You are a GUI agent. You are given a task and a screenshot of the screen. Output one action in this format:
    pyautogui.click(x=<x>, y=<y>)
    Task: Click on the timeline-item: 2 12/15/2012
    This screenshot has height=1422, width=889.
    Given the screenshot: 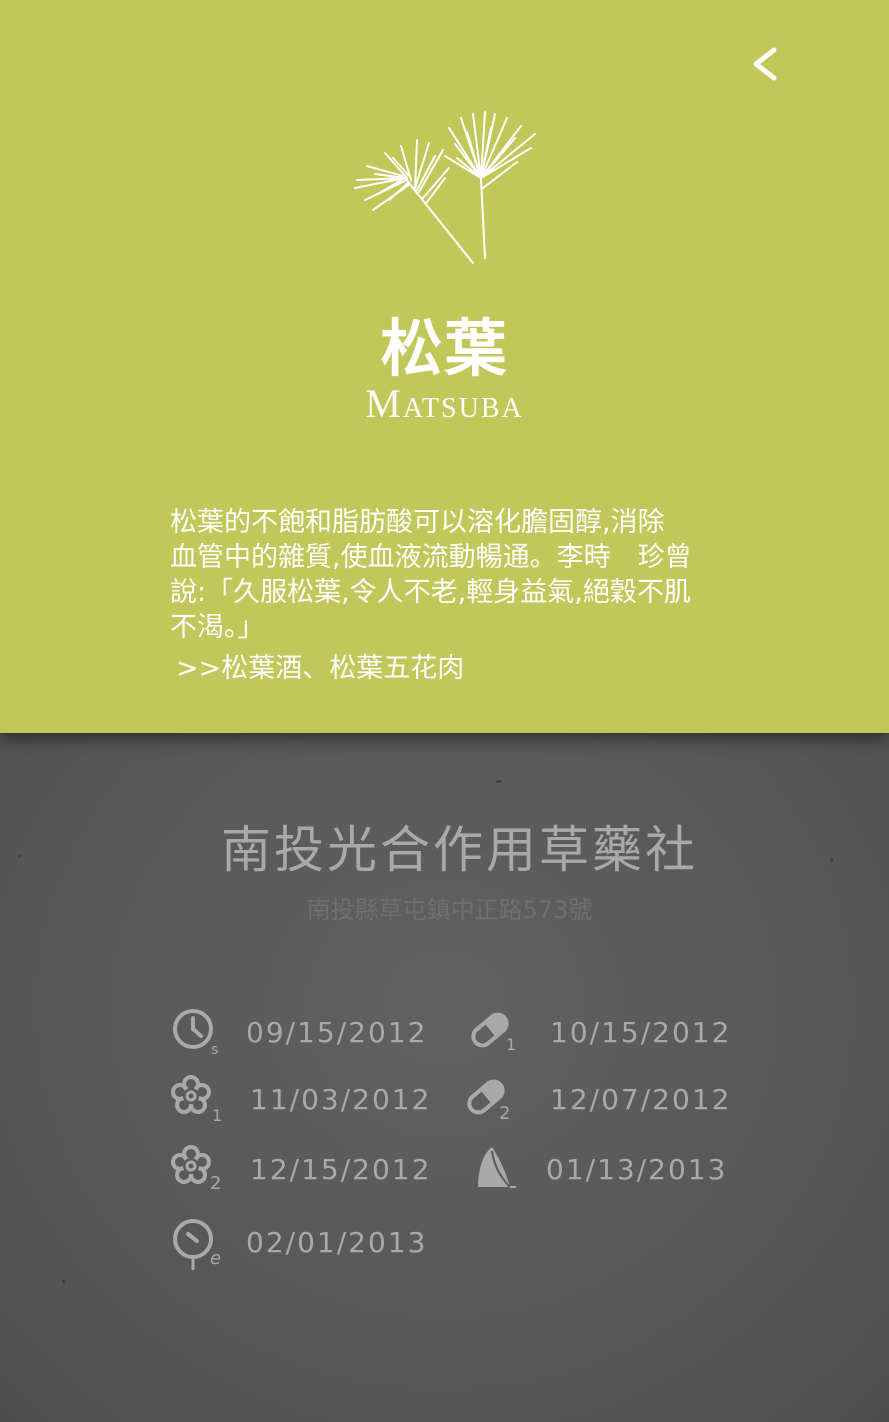 What is the action you would take?
    pyautogui.click(x=299, y=1170)
    